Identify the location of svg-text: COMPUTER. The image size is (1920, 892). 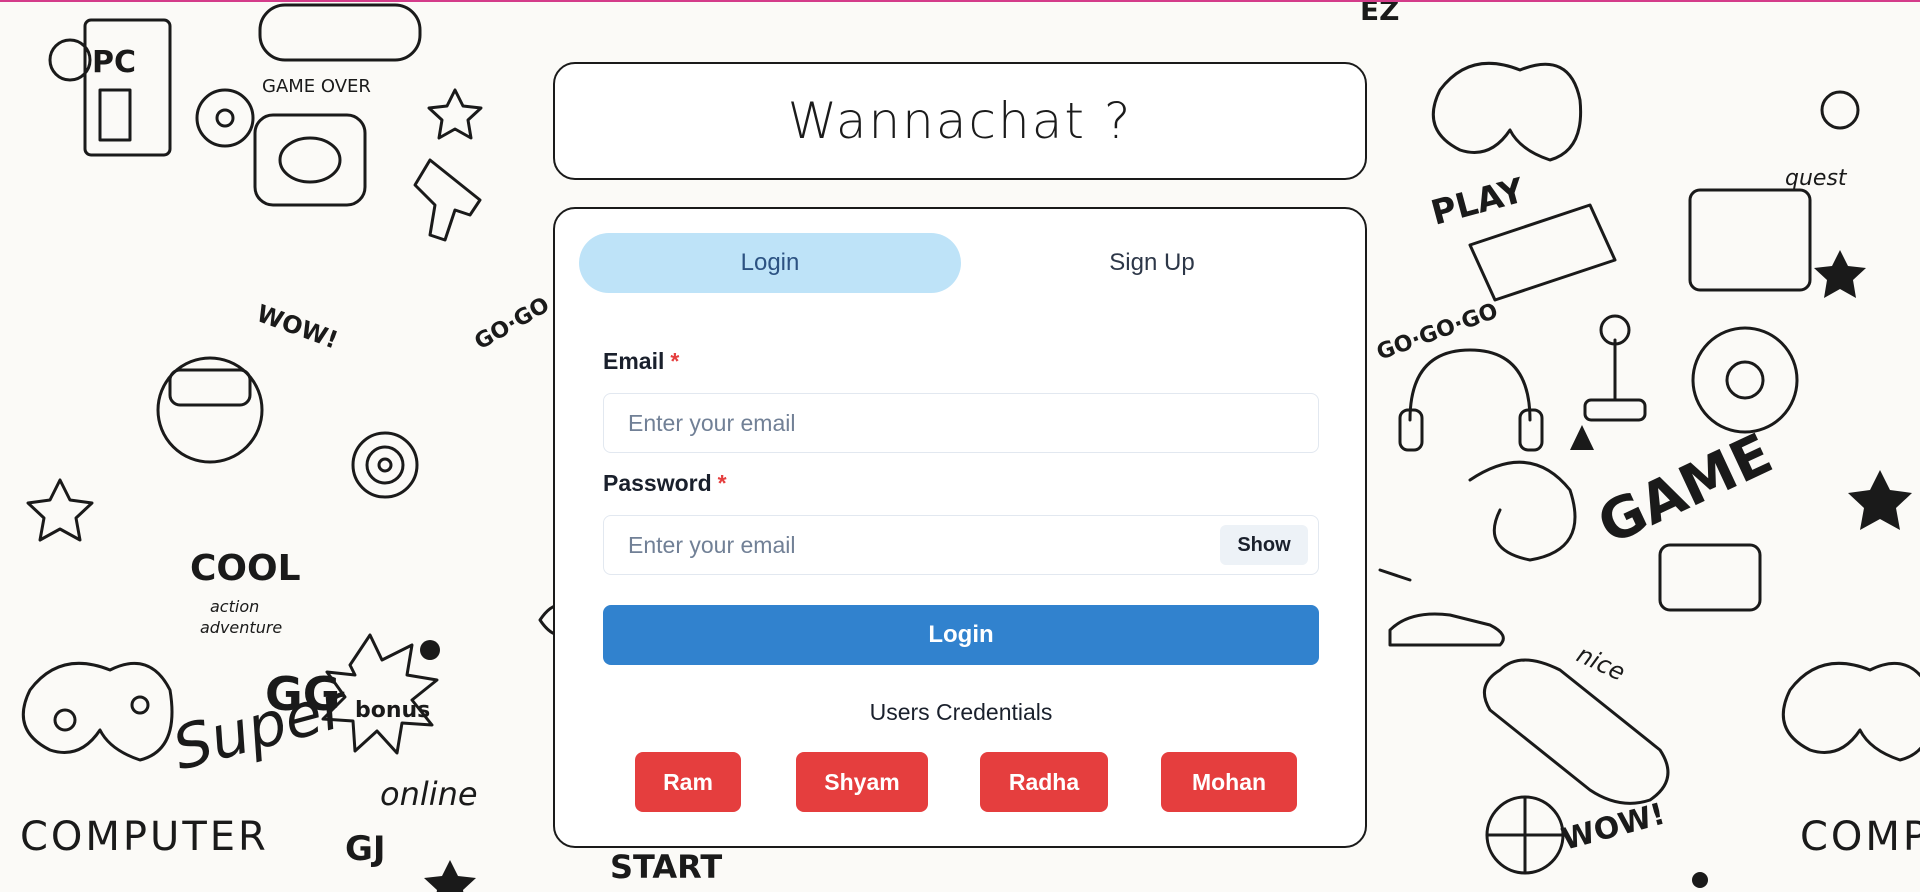
(144, 837).